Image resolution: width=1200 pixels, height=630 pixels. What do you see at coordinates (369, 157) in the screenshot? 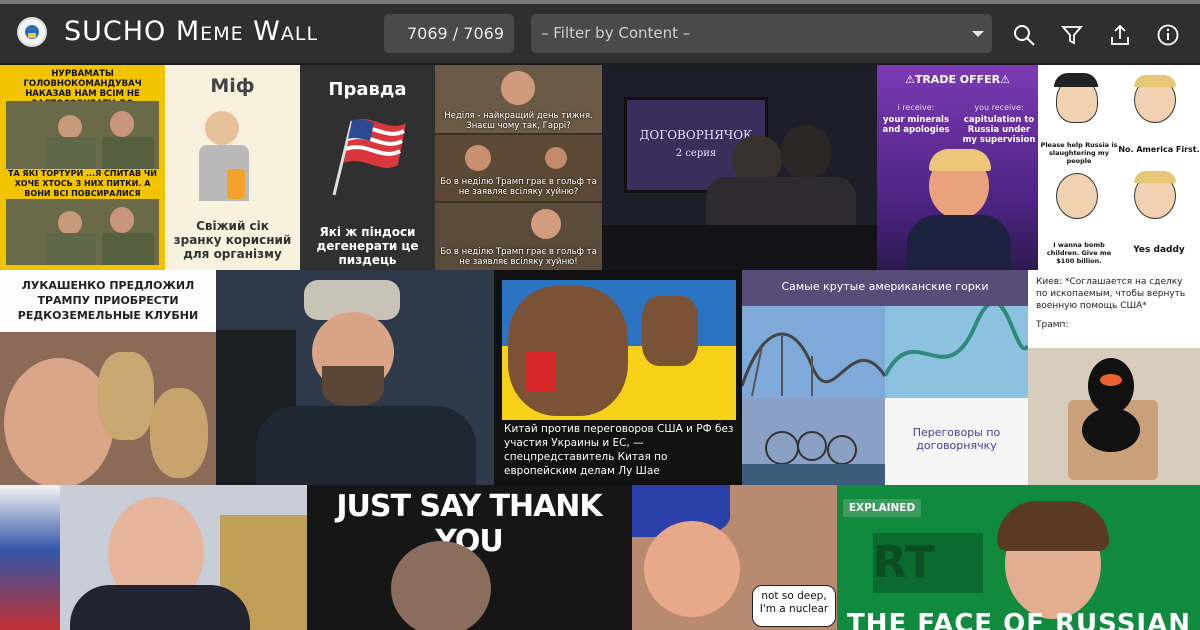
I see `us-flag-icon` at bounding box center [369, 157].